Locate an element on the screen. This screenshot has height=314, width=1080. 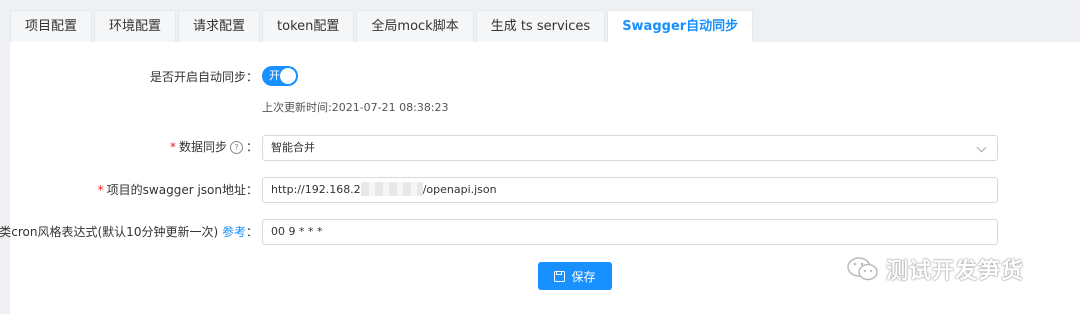
chevron-down-icon is located at coordinates (981, 147).